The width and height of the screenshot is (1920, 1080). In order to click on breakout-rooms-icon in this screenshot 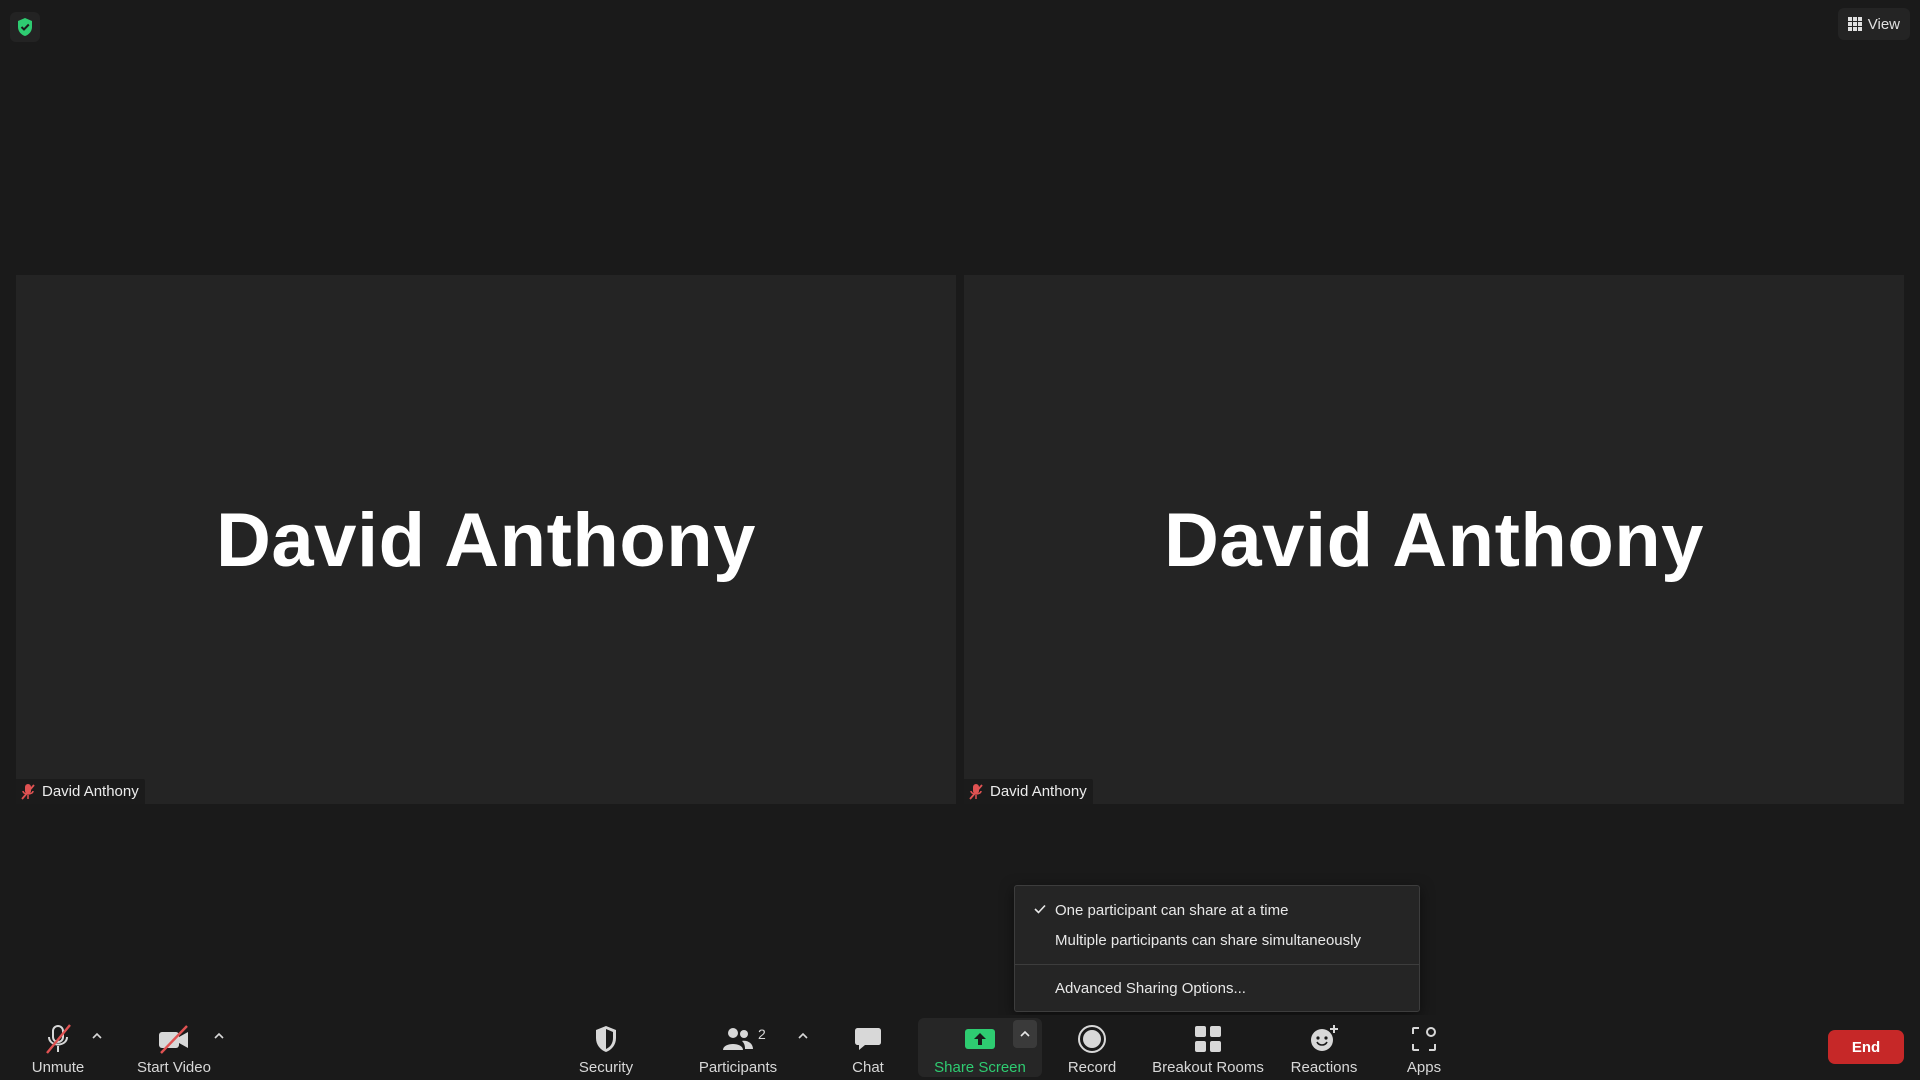, I will do `click(1208, 1039)`.